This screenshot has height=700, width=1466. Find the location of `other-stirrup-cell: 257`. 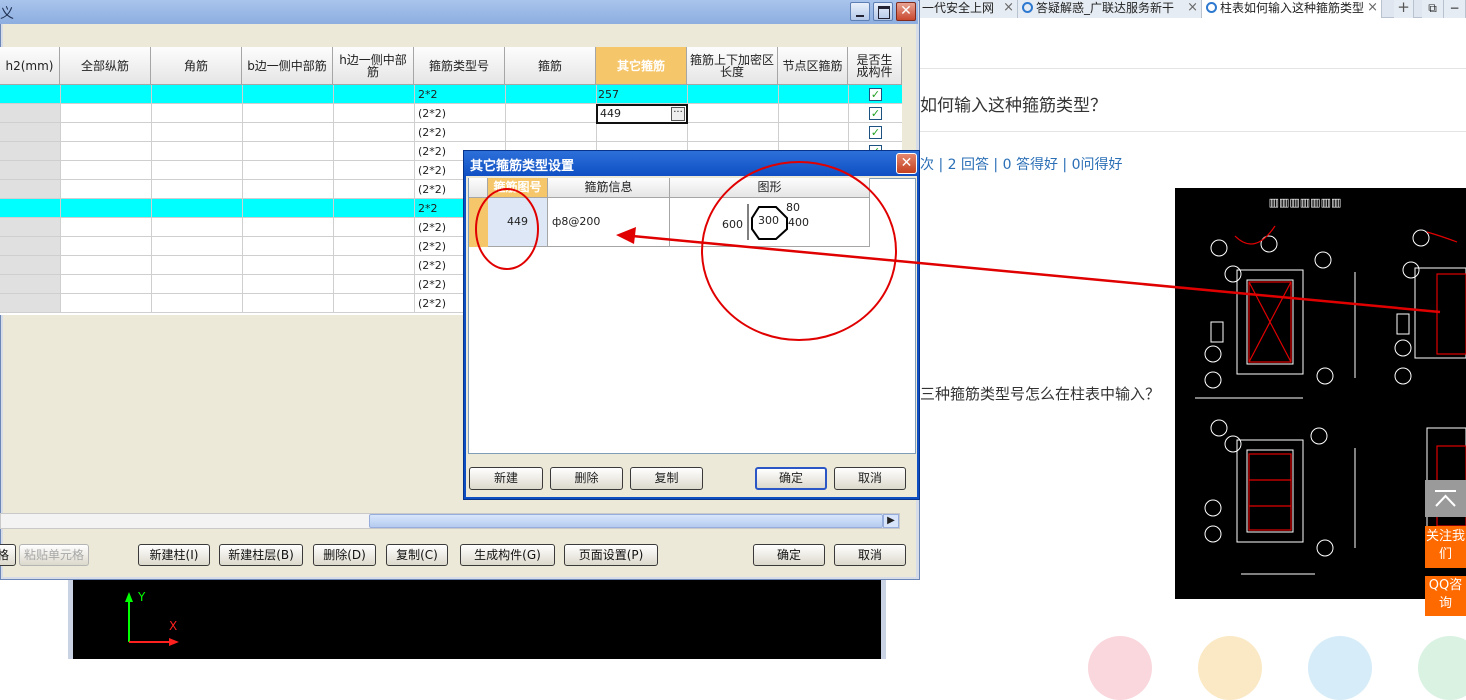

other-stirrup-cell: 257 is located at coordinates (608, 94).